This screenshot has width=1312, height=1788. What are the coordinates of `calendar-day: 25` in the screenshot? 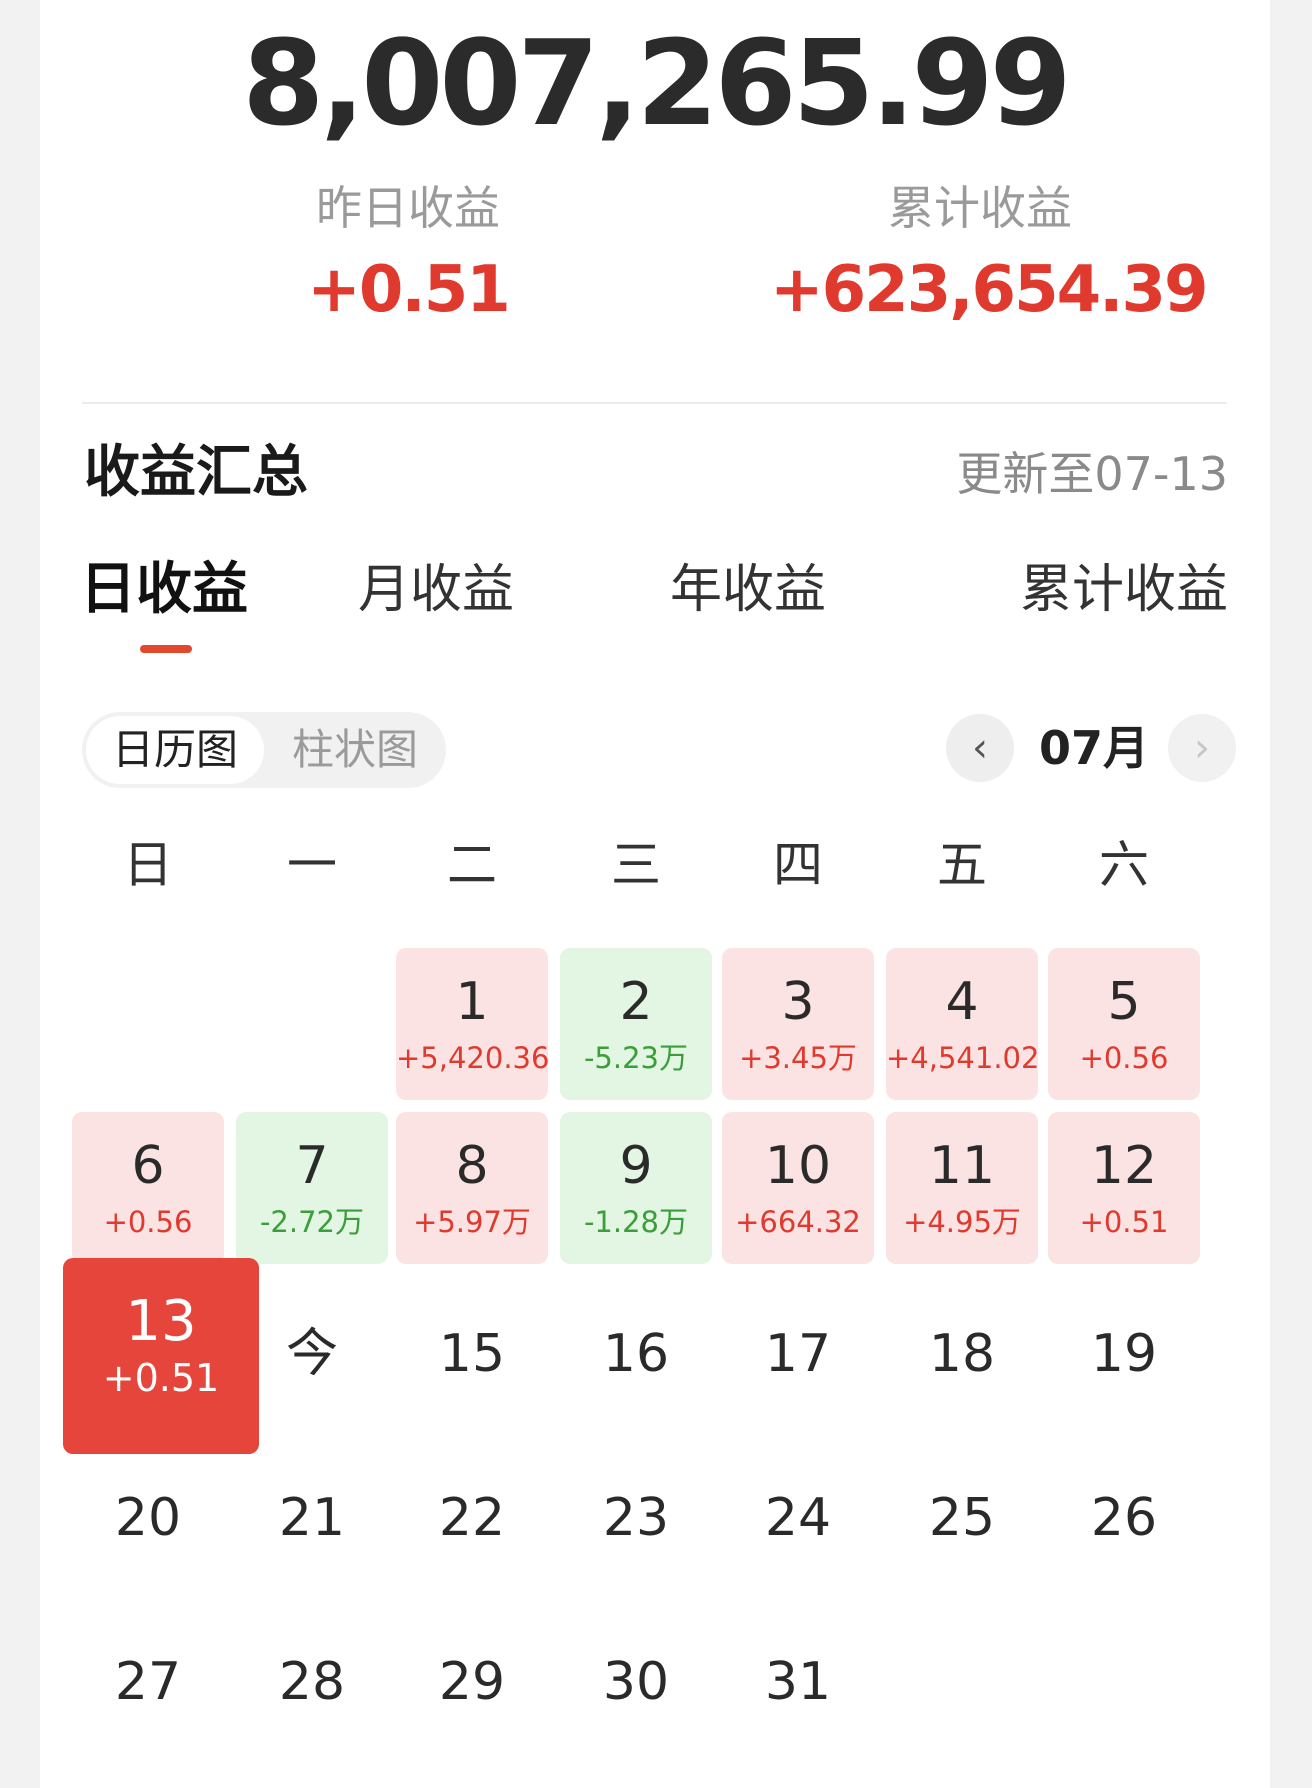 It's located at (962, 1516).